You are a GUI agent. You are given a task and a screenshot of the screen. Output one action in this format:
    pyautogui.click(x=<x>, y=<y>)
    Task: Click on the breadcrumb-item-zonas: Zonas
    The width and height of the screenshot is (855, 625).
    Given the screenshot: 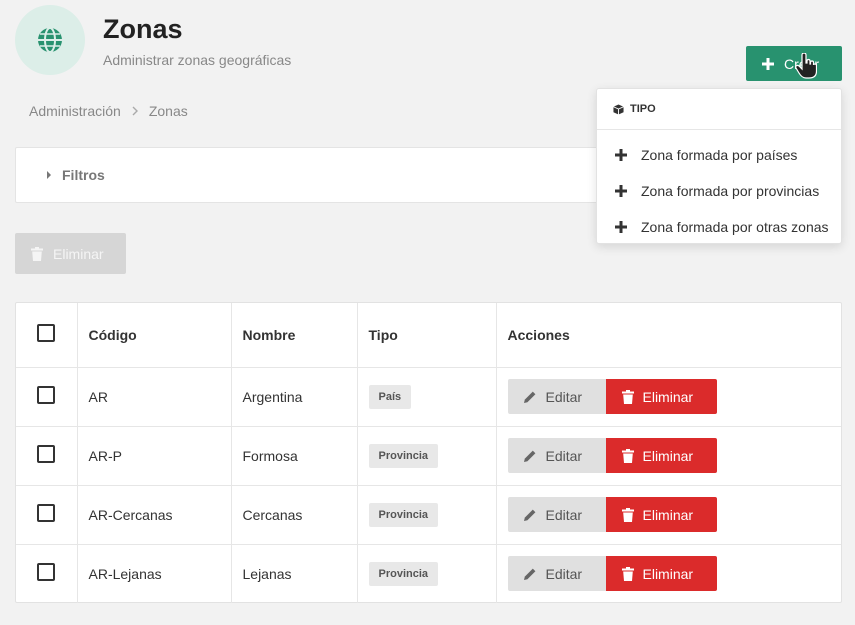 What is the action you would take?
    pyautogui.click(x=168, y=111)
    